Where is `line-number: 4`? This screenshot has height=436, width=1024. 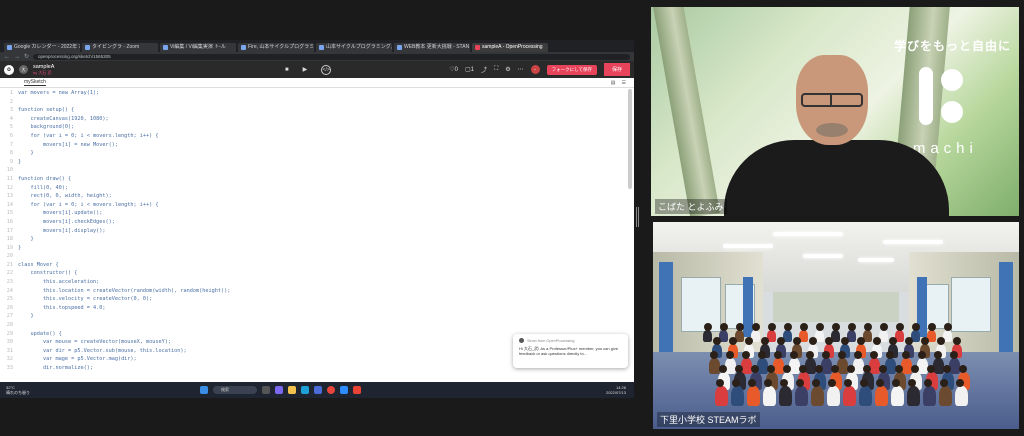 line-number: 4 is located at coordinates (11, 118).